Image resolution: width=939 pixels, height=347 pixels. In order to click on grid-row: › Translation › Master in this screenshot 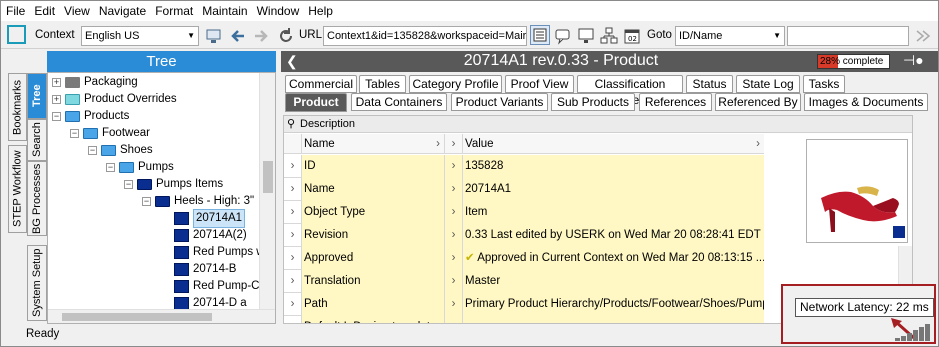, I will do `click(524, 281)`.